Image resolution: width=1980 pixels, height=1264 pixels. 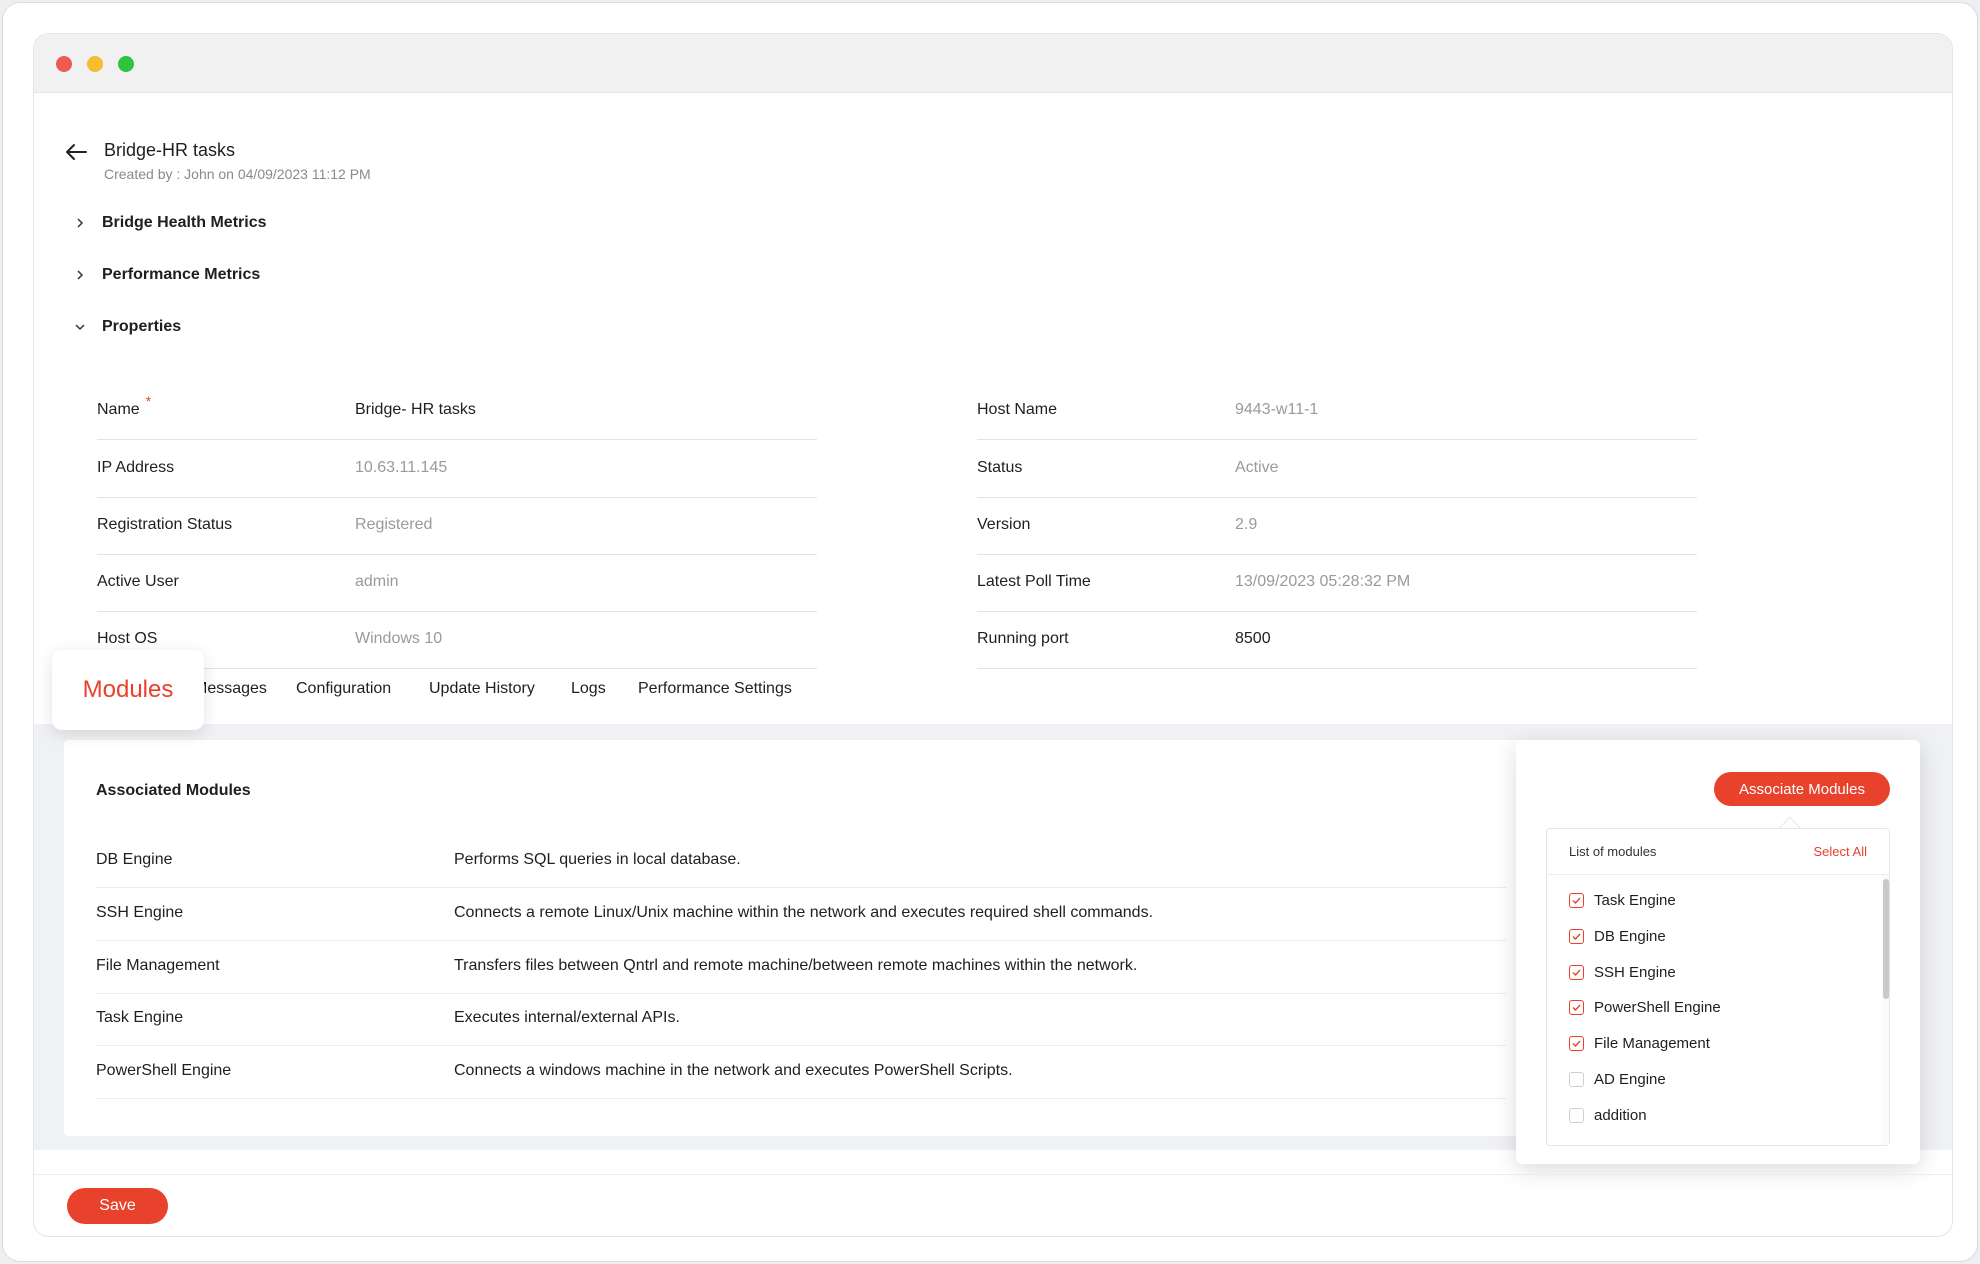 I want to click on property-key: Registration Status, so click(x=165, y=524).